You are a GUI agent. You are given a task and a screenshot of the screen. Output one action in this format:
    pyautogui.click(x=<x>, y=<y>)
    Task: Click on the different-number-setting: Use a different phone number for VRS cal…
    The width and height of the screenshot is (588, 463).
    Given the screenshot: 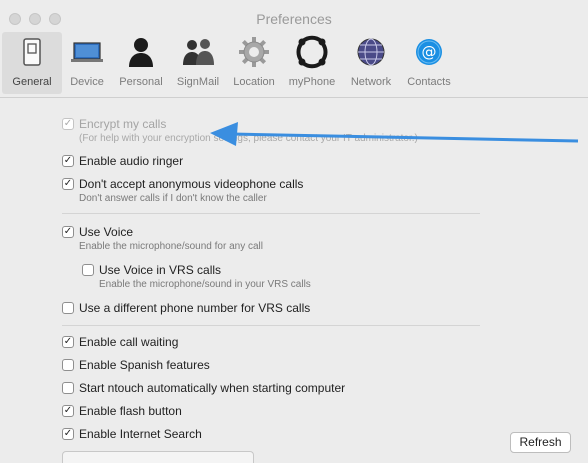 What is the action you would take?
    pyautogui.click(x=186, y=308)
    